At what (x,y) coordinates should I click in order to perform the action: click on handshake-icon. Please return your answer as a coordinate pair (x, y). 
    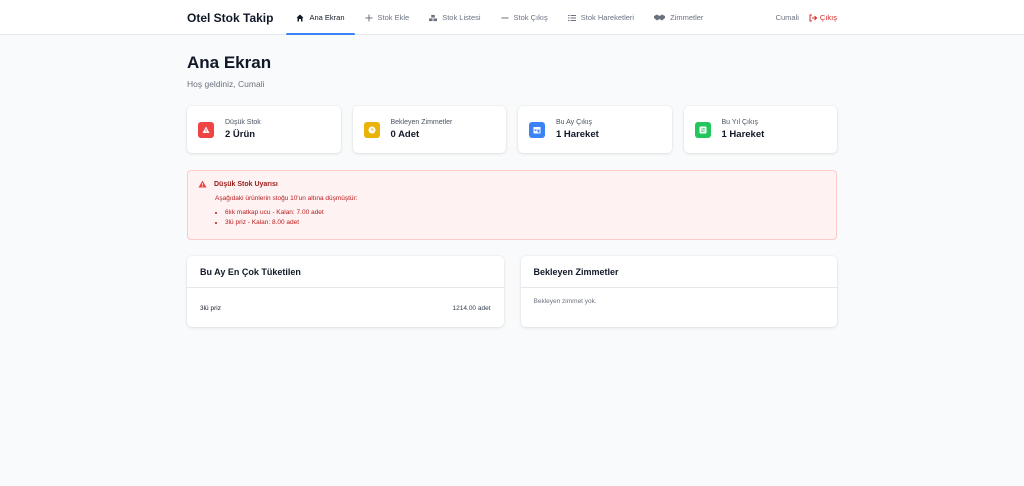
    Looking at the image, I should click on (660, 18).